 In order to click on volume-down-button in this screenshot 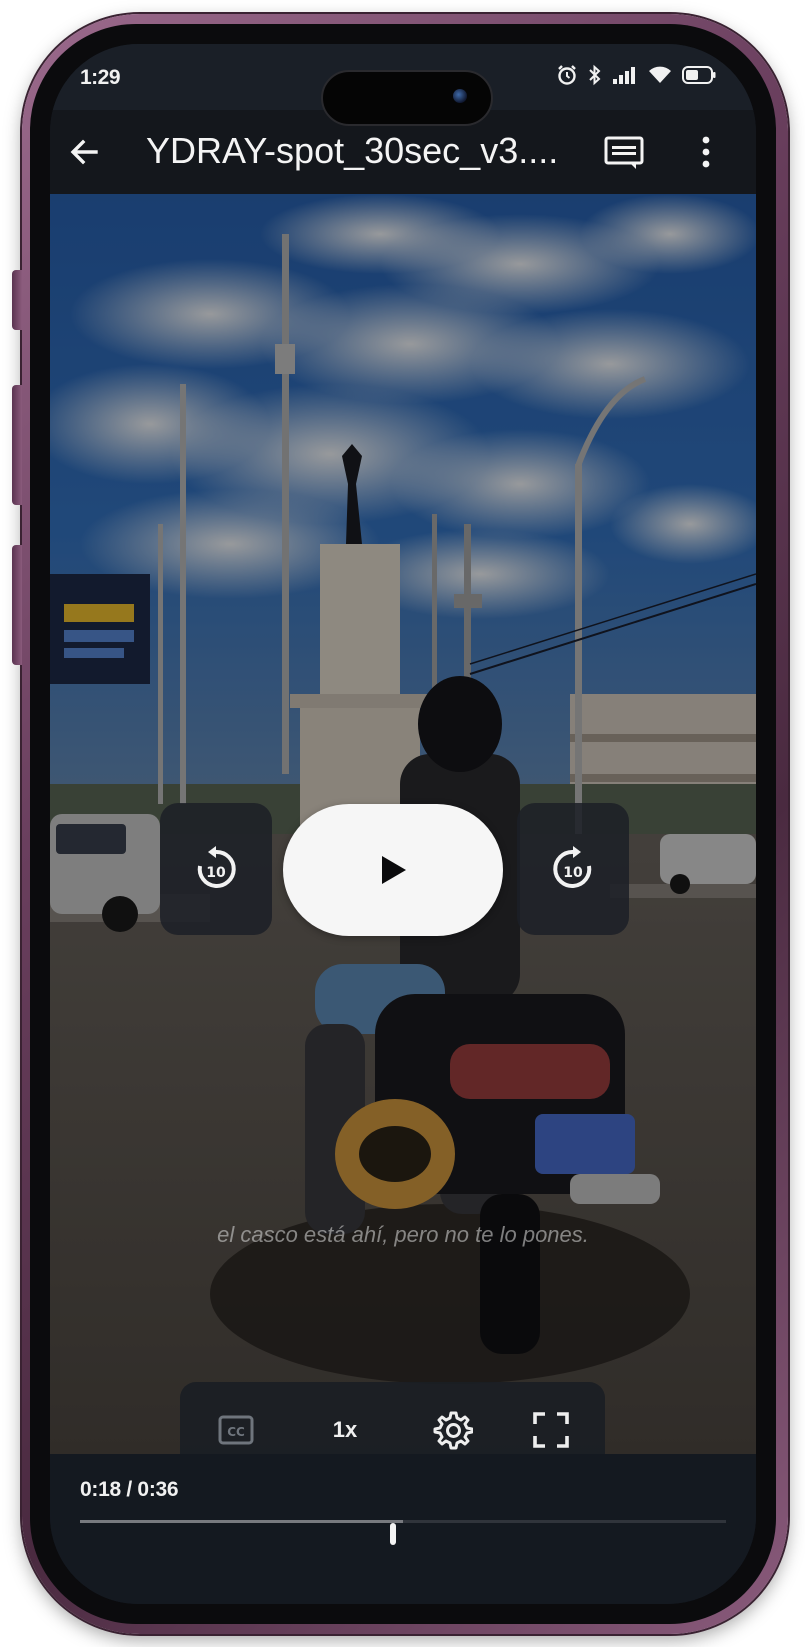, I will do `click(17, 605)`.